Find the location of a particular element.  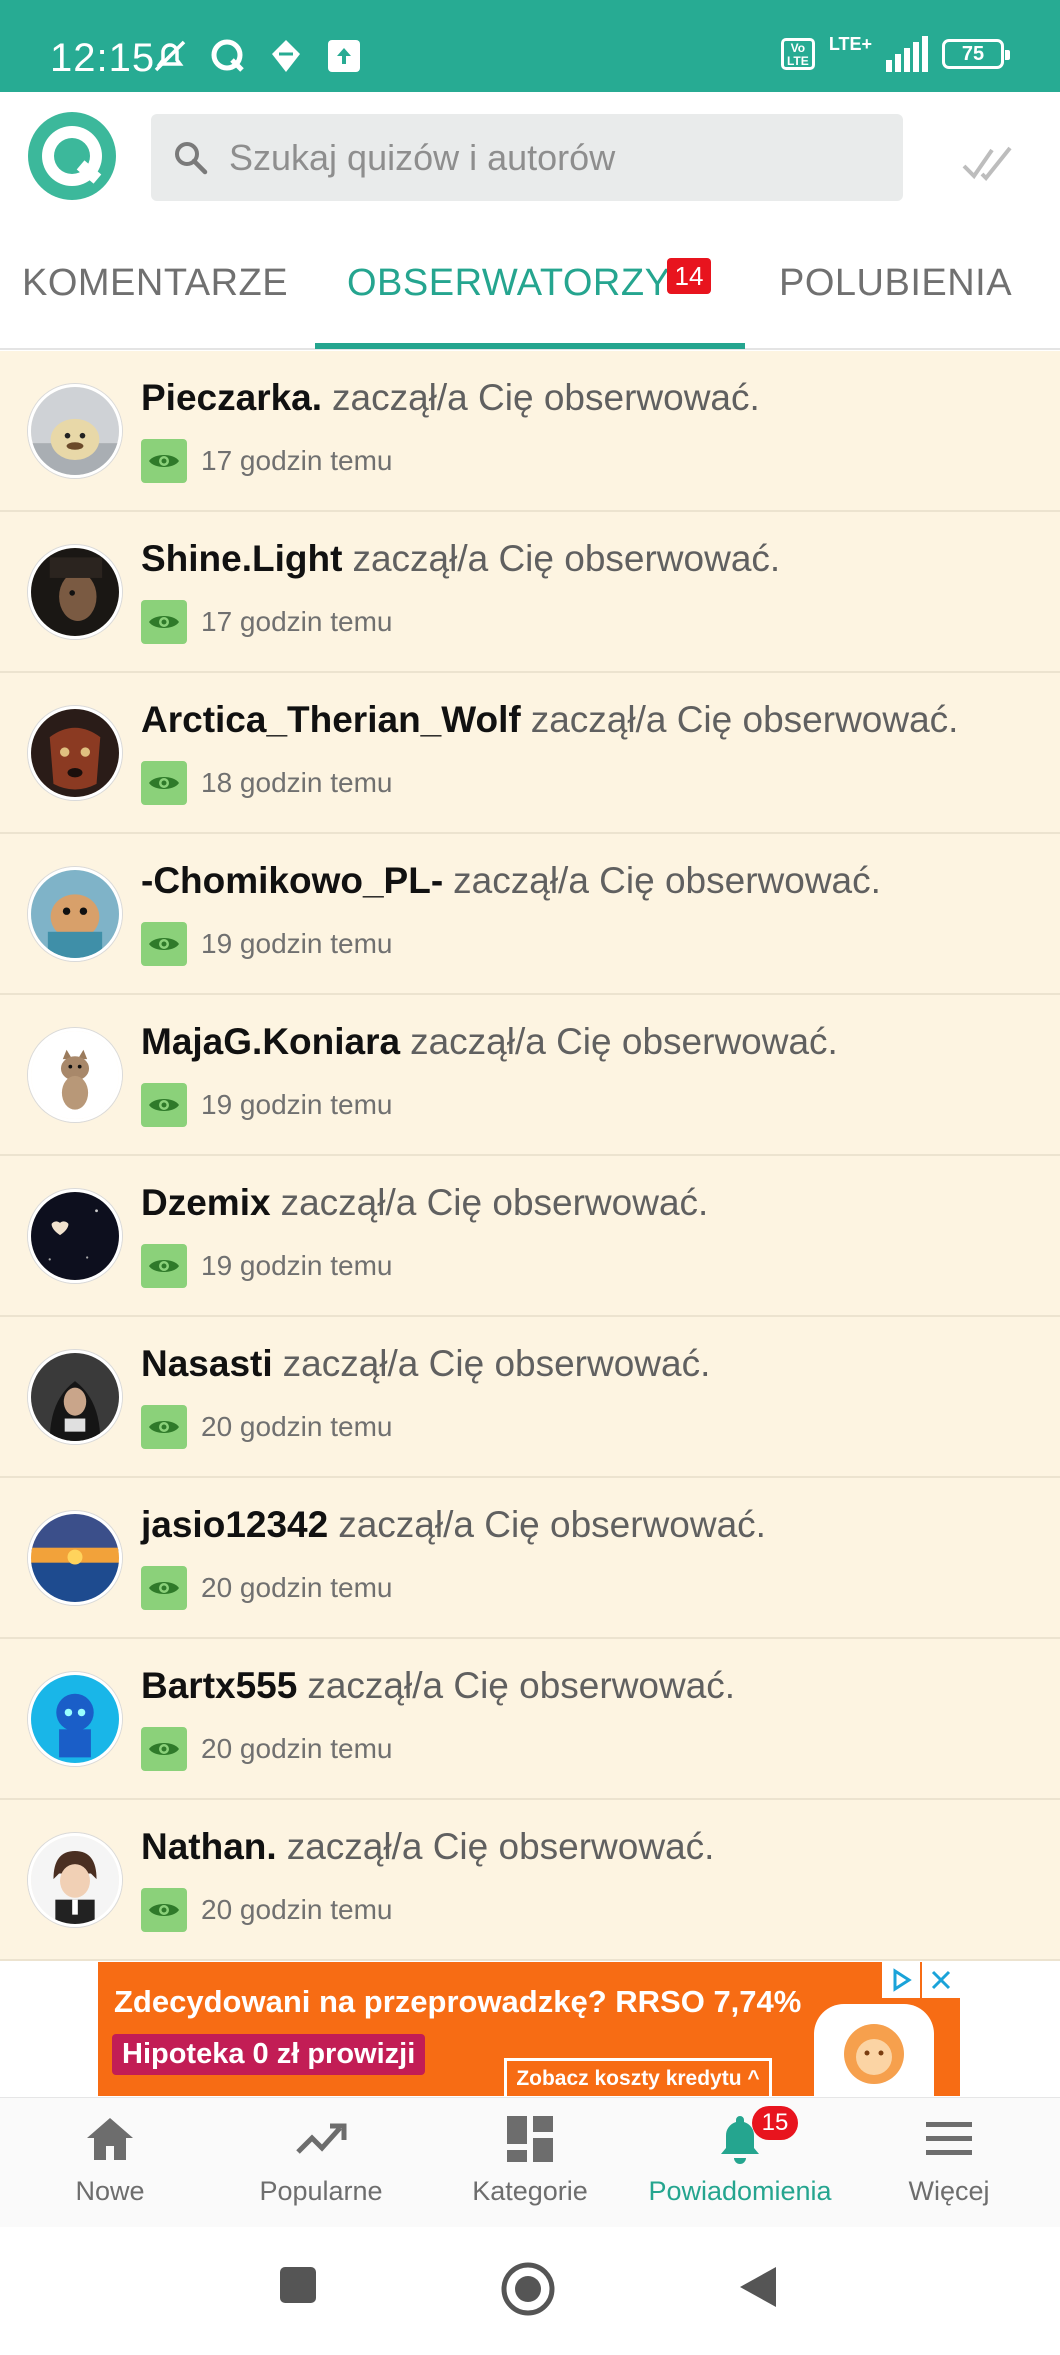

search-icon is located at coordinates (191, 157).